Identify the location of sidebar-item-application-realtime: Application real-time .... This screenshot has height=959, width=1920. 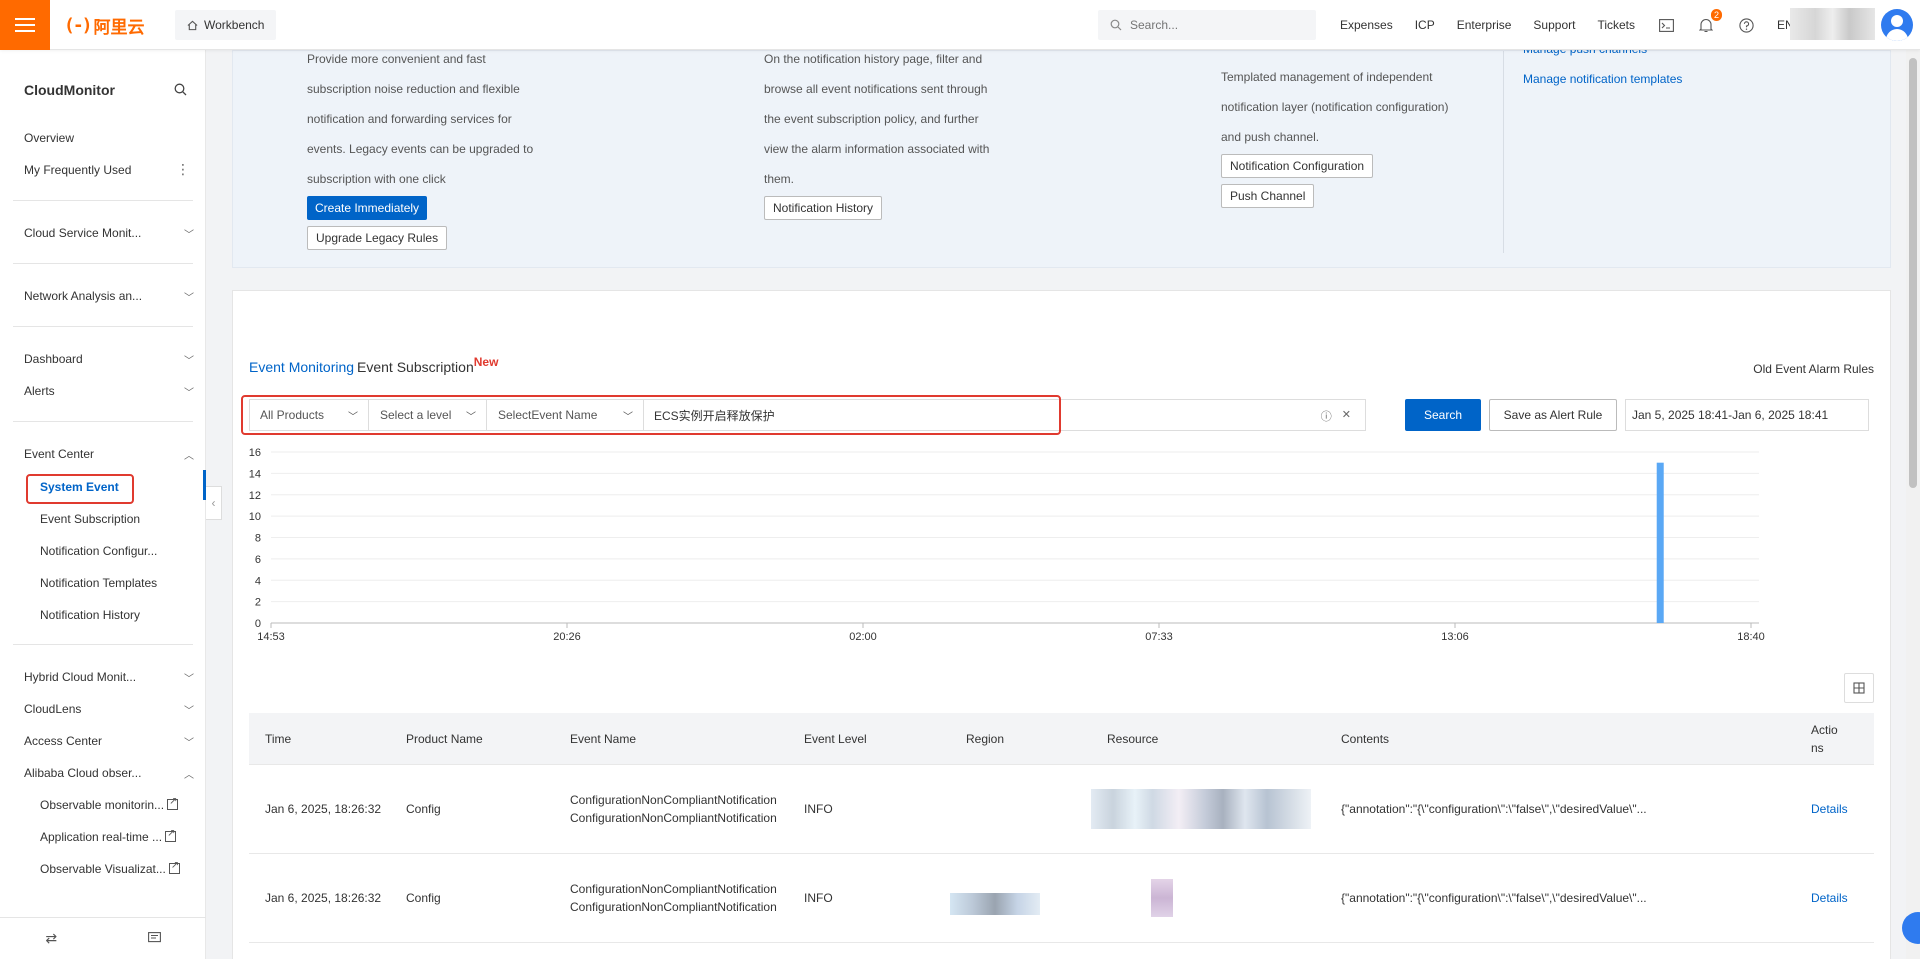
(108, 836).